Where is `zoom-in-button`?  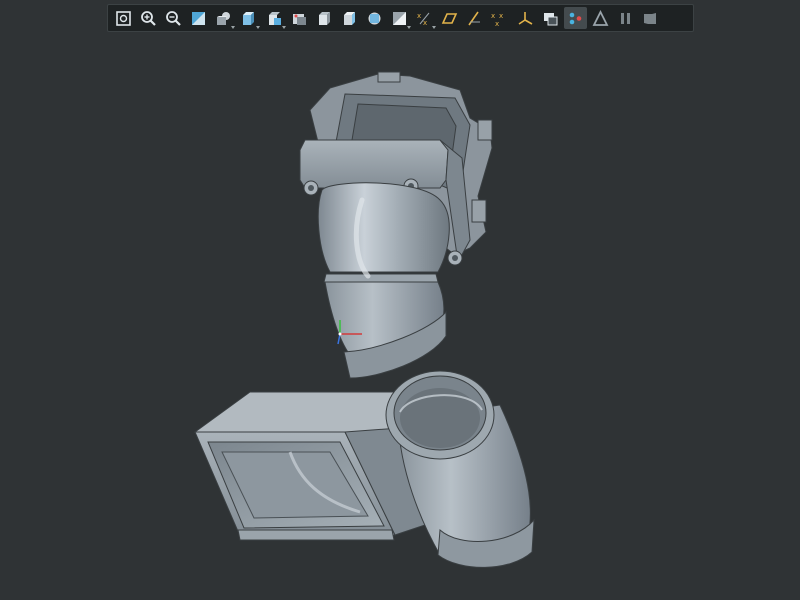 zoom-in-button is located at coordinates (148, 18).